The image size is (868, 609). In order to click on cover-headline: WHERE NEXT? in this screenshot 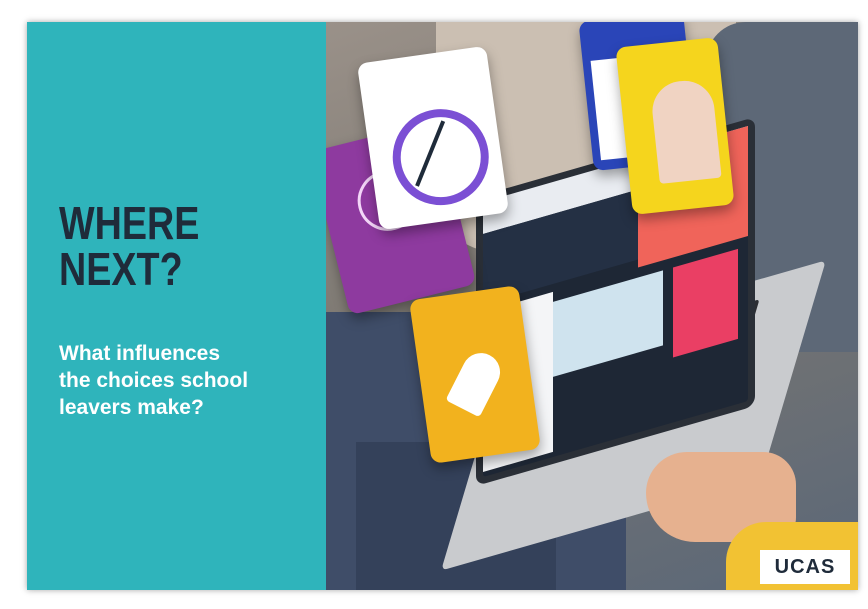, I will do `click(157, 246)`.